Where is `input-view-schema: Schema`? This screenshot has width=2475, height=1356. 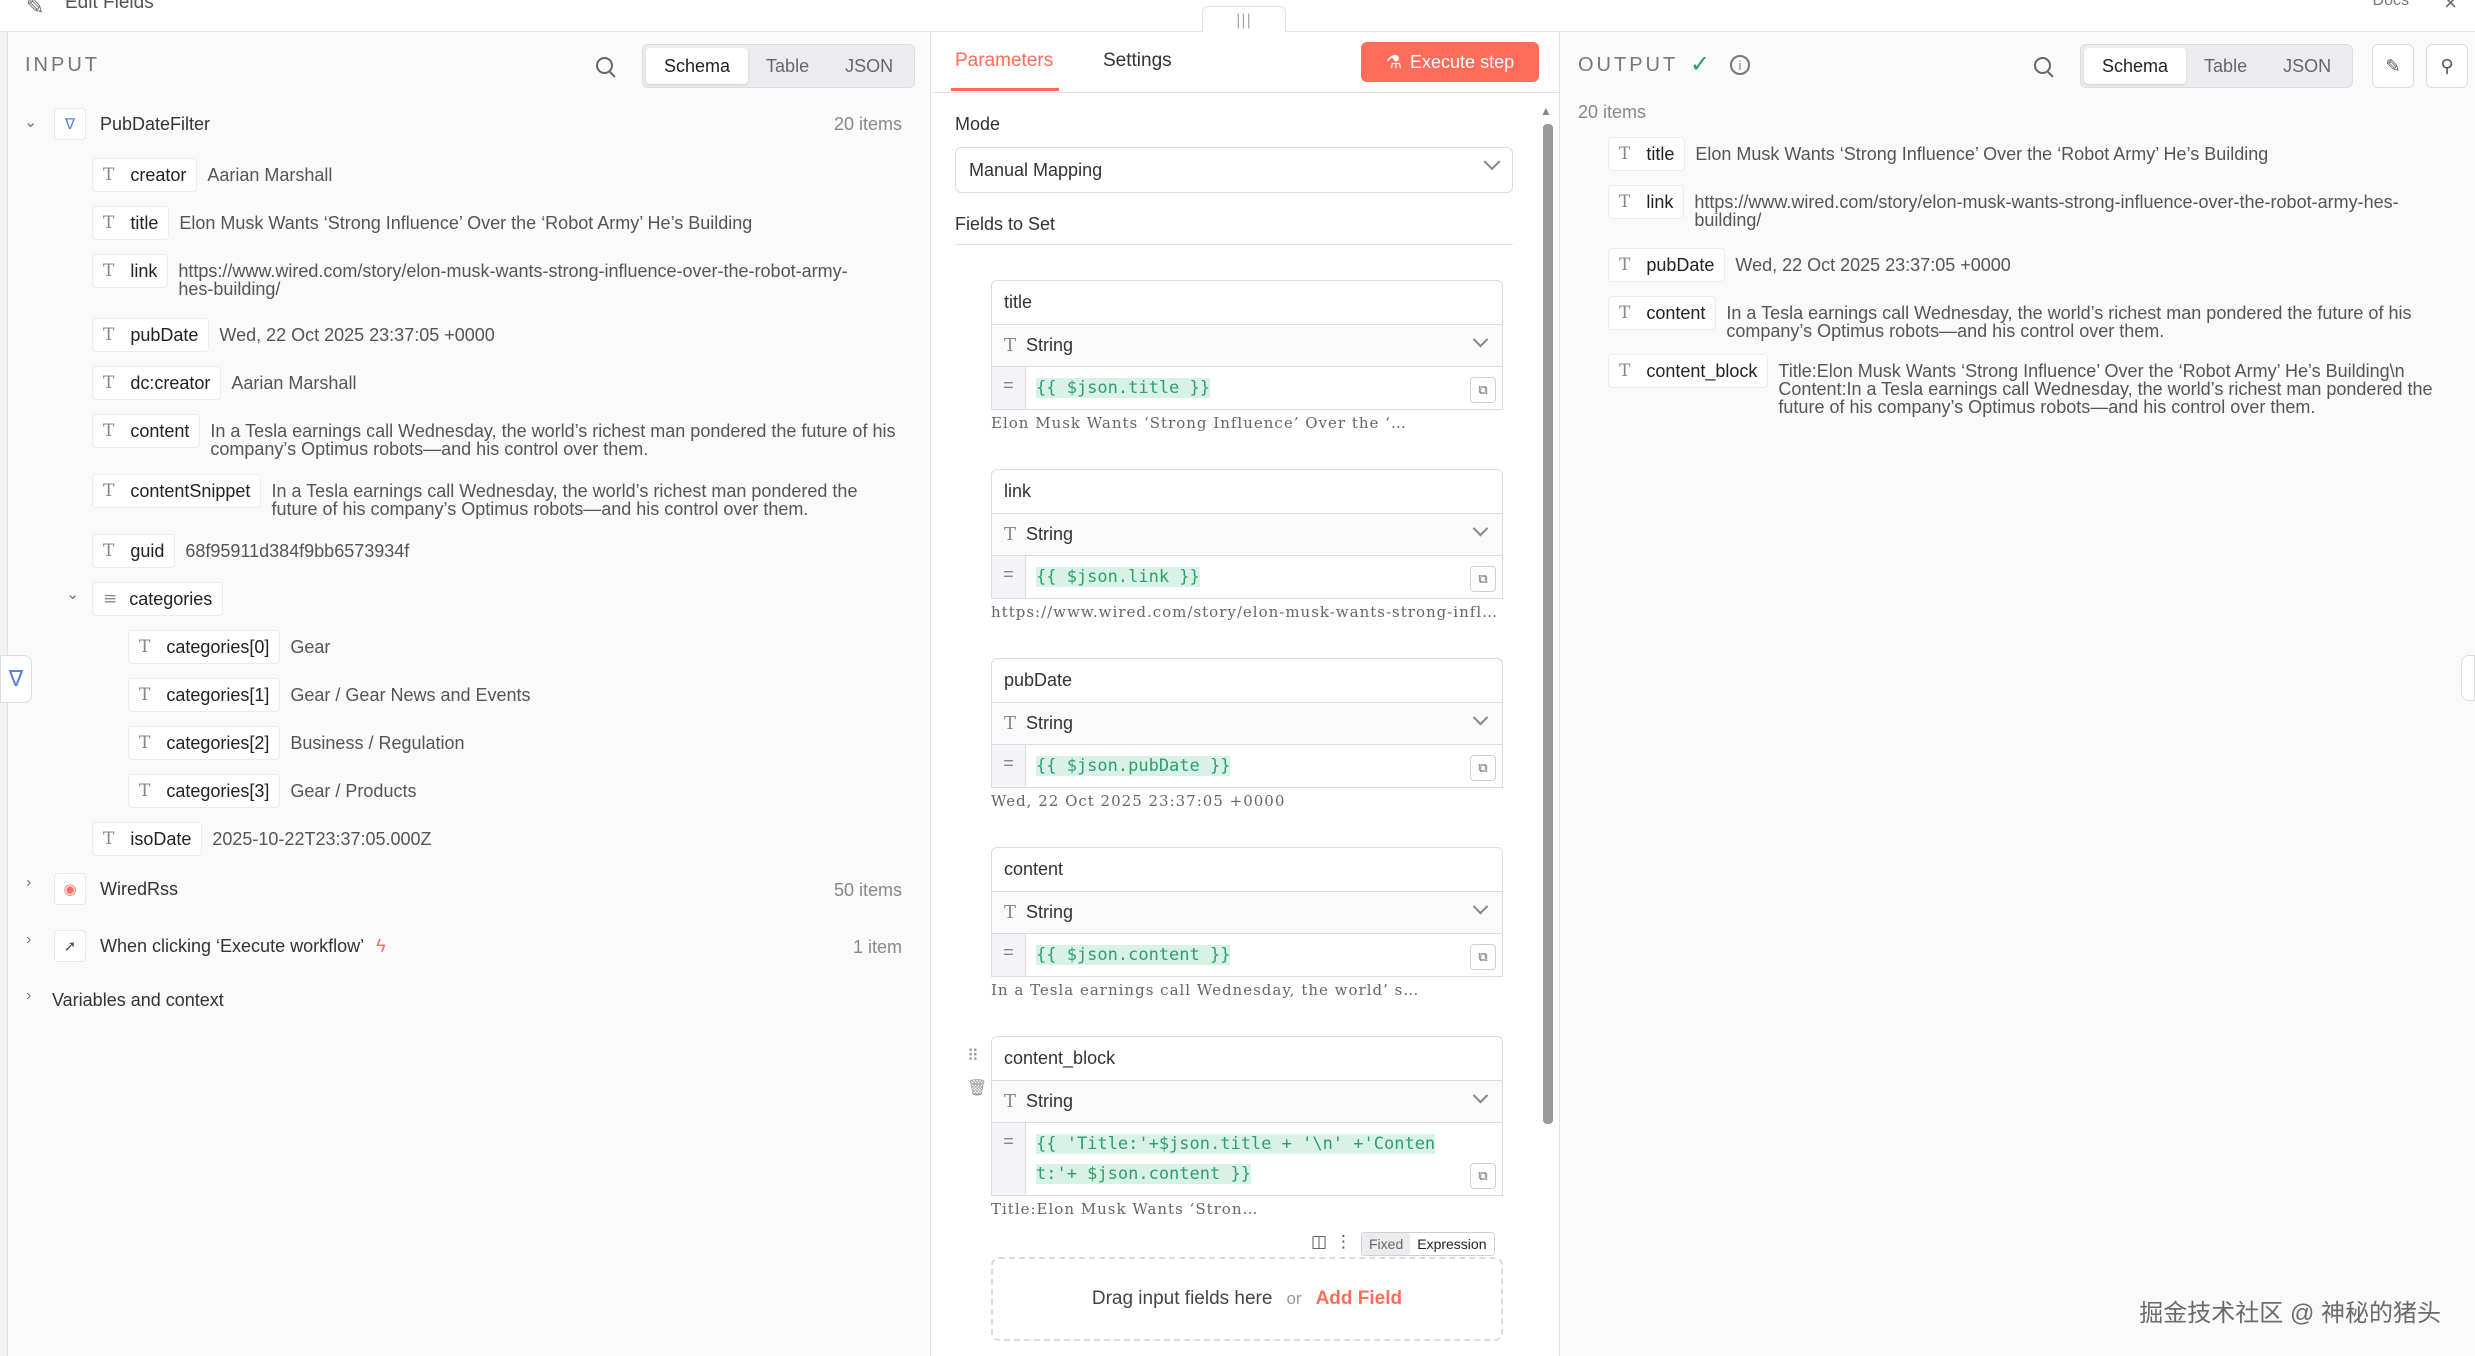 input-view-schema: Schema is located at coordinates (697, 66).